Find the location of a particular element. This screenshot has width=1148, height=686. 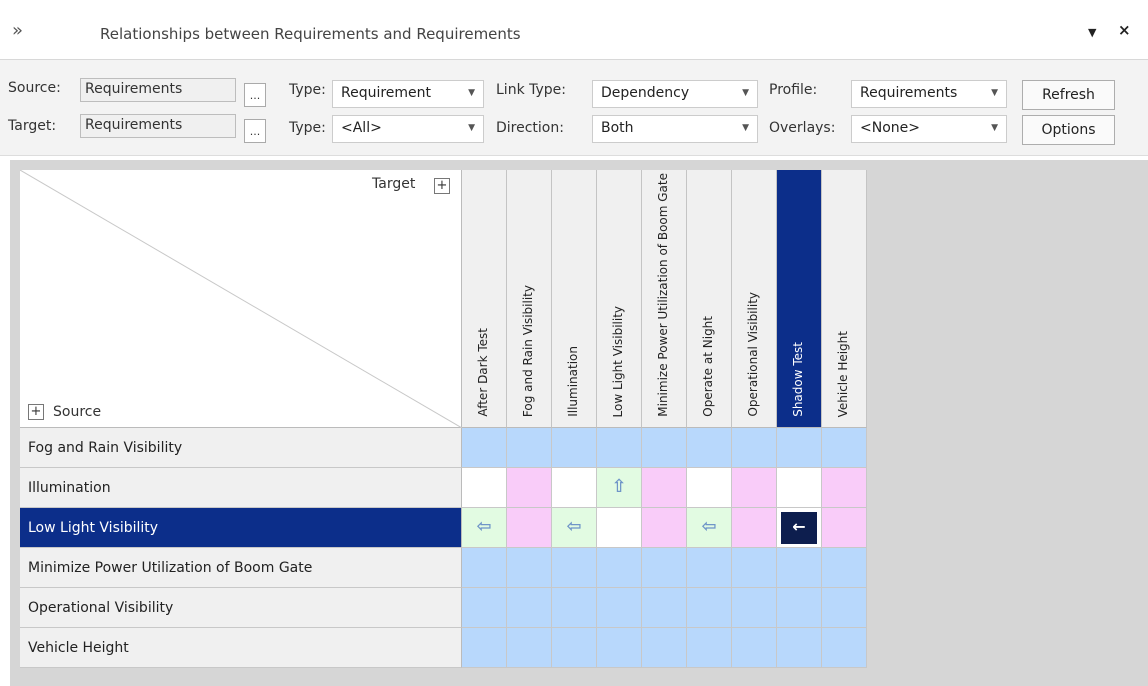

column-header-operate-at-night: Operate at Night is located at coordinates (709, 299).